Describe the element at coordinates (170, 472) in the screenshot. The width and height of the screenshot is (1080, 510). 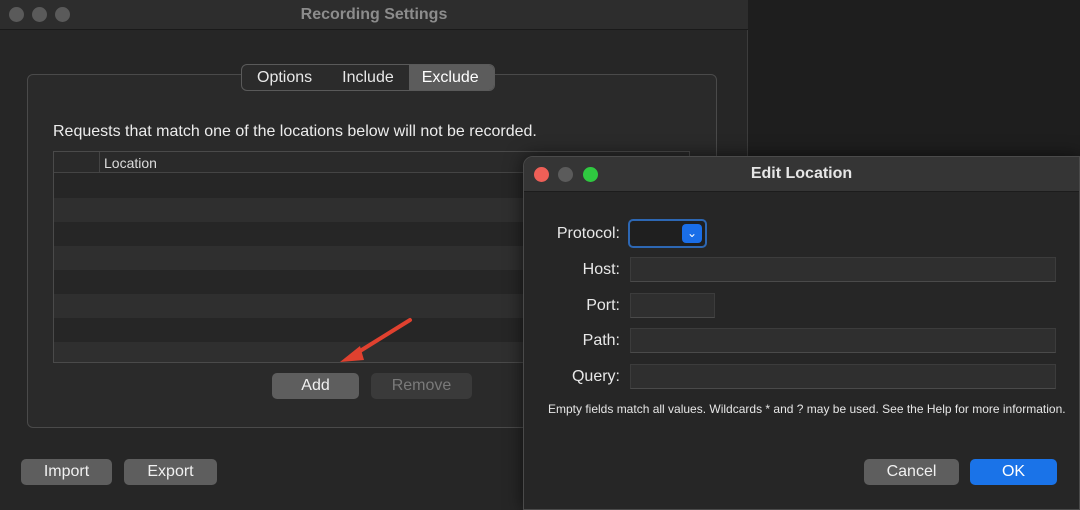
I see `export-button: Export` at that location.